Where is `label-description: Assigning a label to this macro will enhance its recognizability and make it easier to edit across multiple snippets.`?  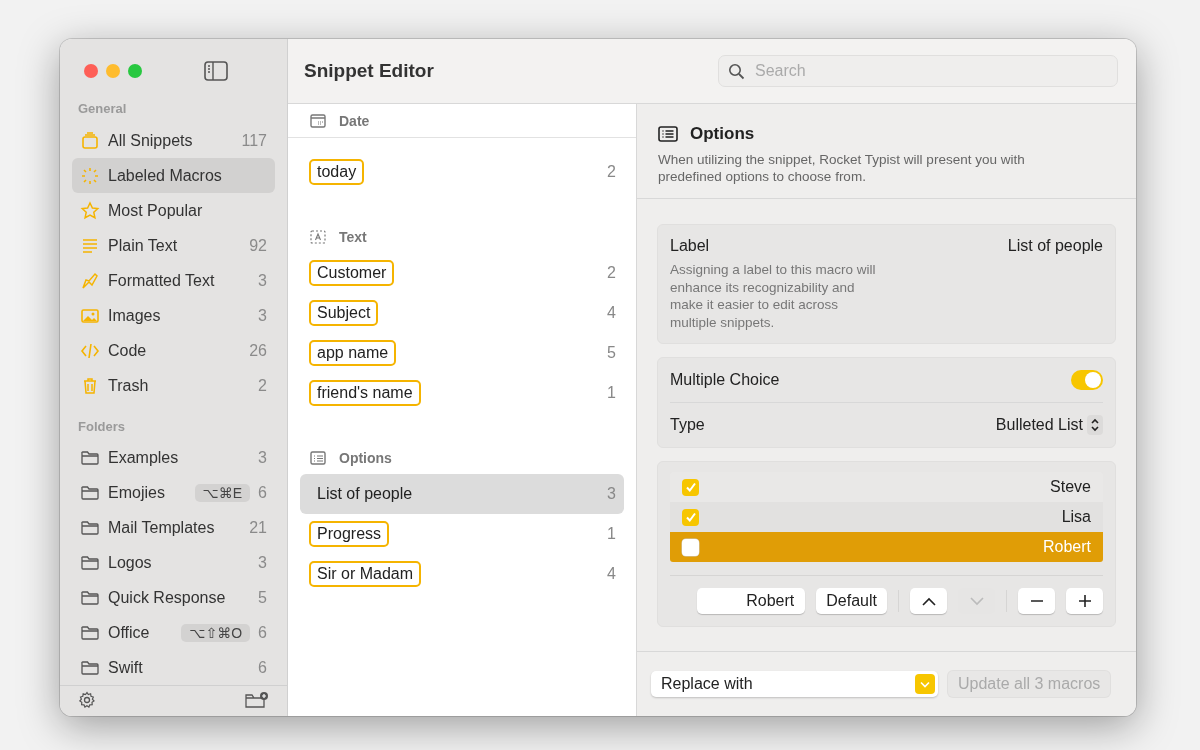 label-description: Assigning a label to this macro will enhance its recognizability and make it easier to edit across multiple snippets. is located at coordinates (773, 296).